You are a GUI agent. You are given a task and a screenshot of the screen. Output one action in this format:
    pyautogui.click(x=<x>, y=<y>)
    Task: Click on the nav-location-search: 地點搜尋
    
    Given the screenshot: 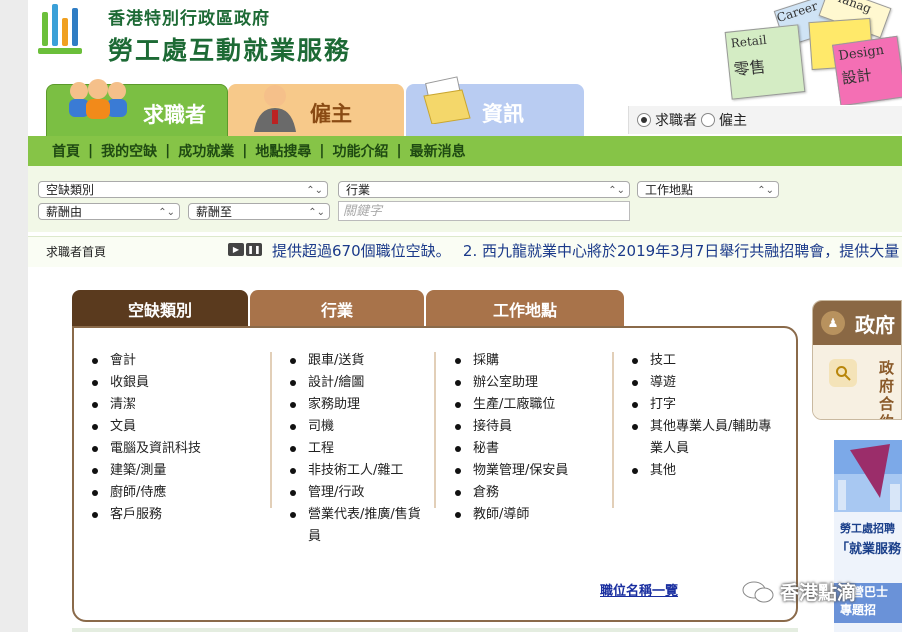 What is the action you would take?
    pyautogui.click(x=283, y=151)
    